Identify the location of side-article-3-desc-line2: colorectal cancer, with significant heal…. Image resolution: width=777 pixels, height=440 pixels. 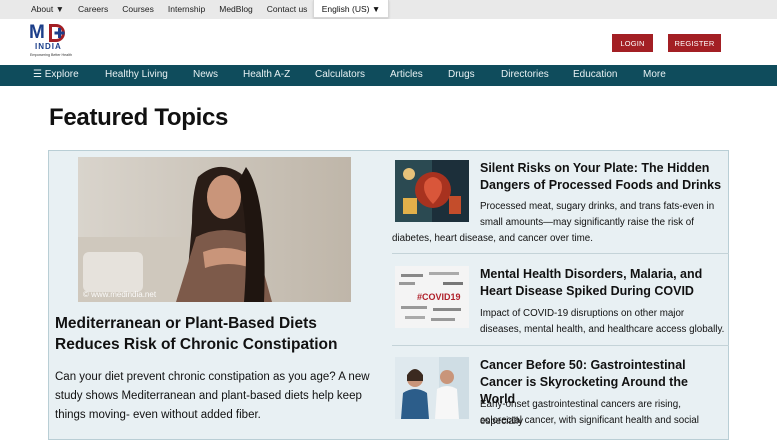
(589, 420).